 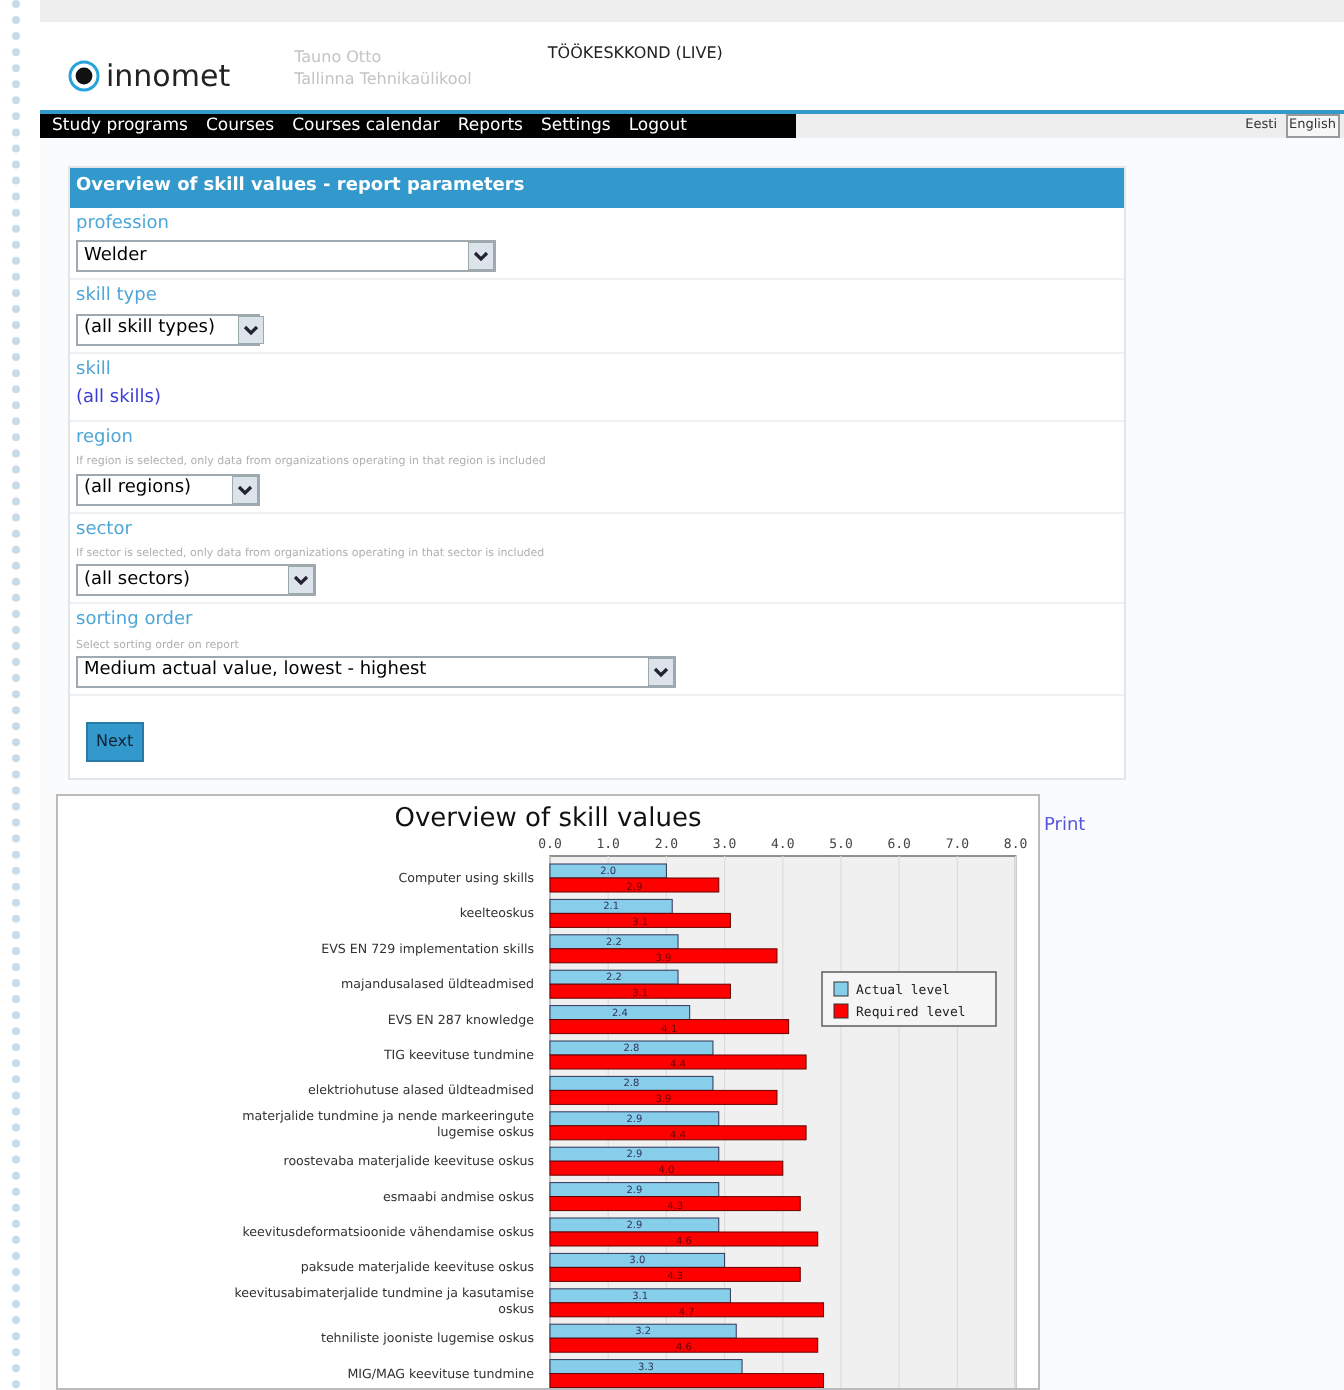 I want to click on dropdown: (all sectors), so click(x=196, y=580).